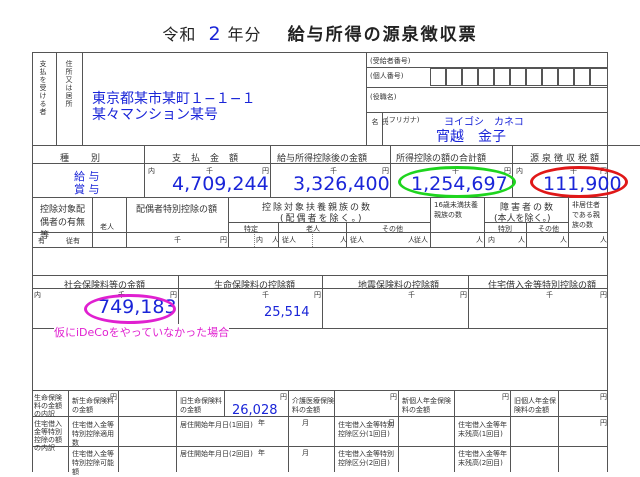  What do you see at coordinates (317, 295) in the screenshot?
I see `ded-en-2: 円` at bounding box center [317, 295].